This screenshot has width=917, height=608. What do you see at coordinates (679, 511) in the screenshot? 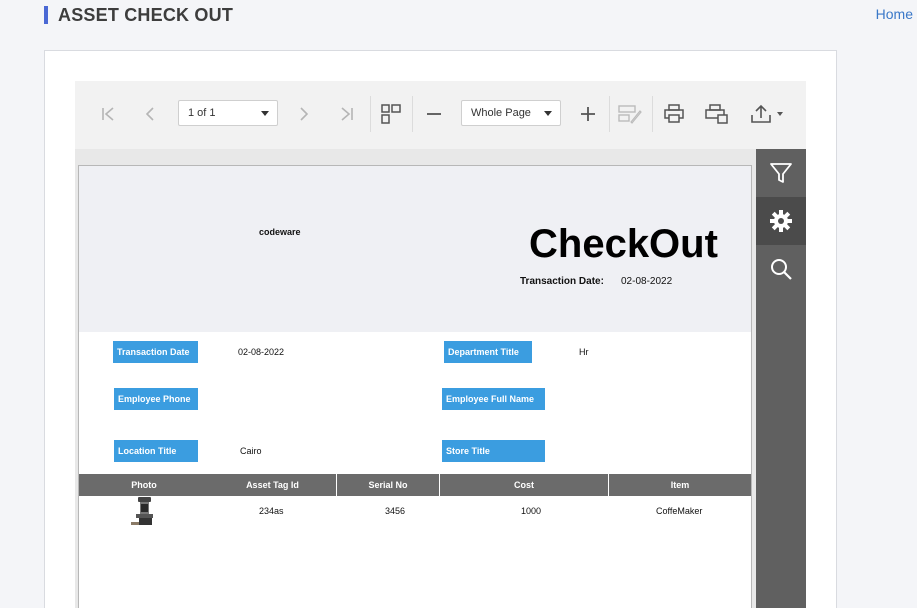
I see `cell-item: CoffeMaker` at bounding box center [679, 511].